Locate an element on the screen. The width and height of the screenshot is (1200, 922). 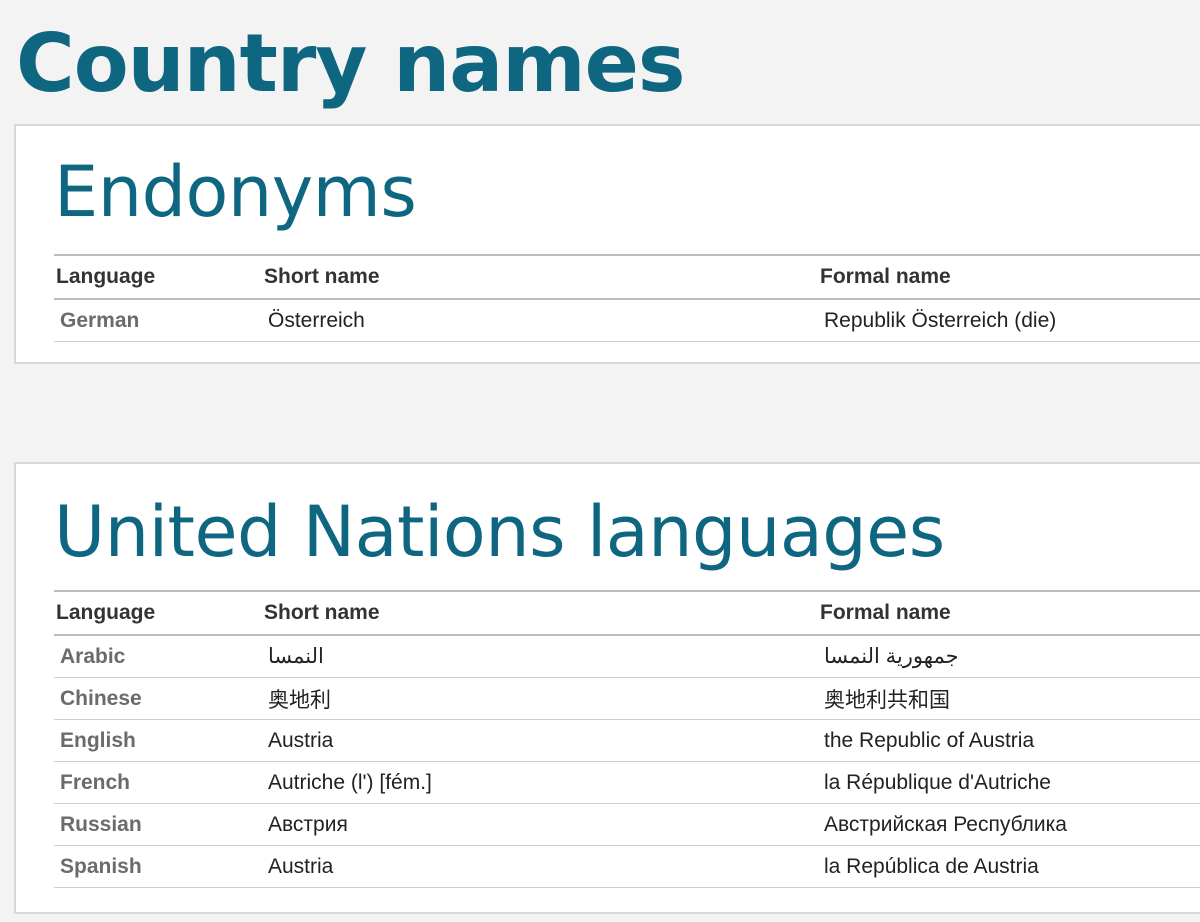
language-cell: Arabic is located at coordinates (158, 656).